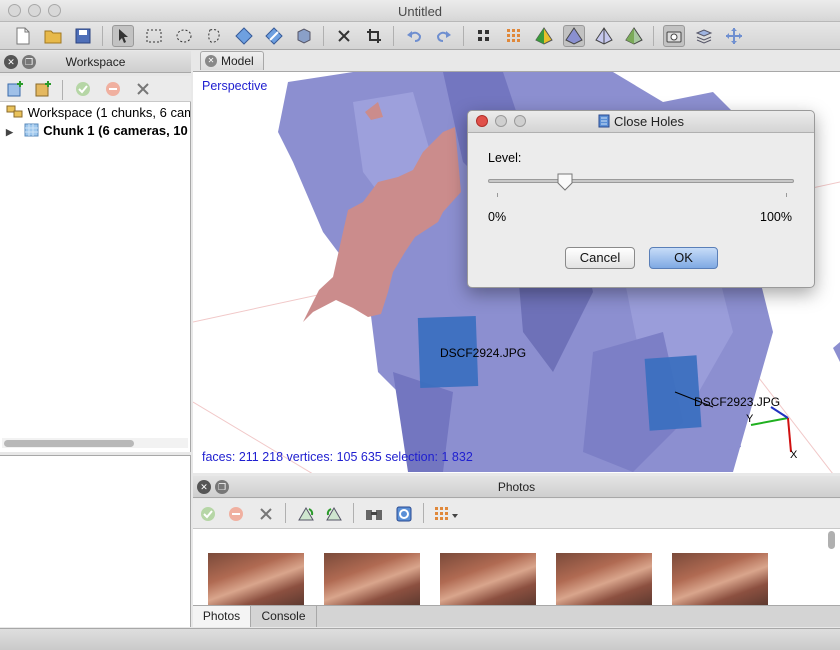 The height and width of the screenshot is (650, 840). I want to click on title-bar: Untitled, so click(420, 11).